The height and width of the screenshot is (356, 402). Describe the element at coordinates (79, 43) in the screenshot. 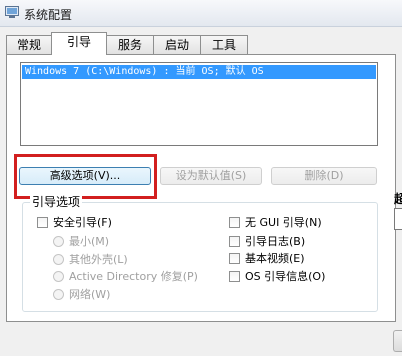

I see `tab-boot: 引导` at that location.